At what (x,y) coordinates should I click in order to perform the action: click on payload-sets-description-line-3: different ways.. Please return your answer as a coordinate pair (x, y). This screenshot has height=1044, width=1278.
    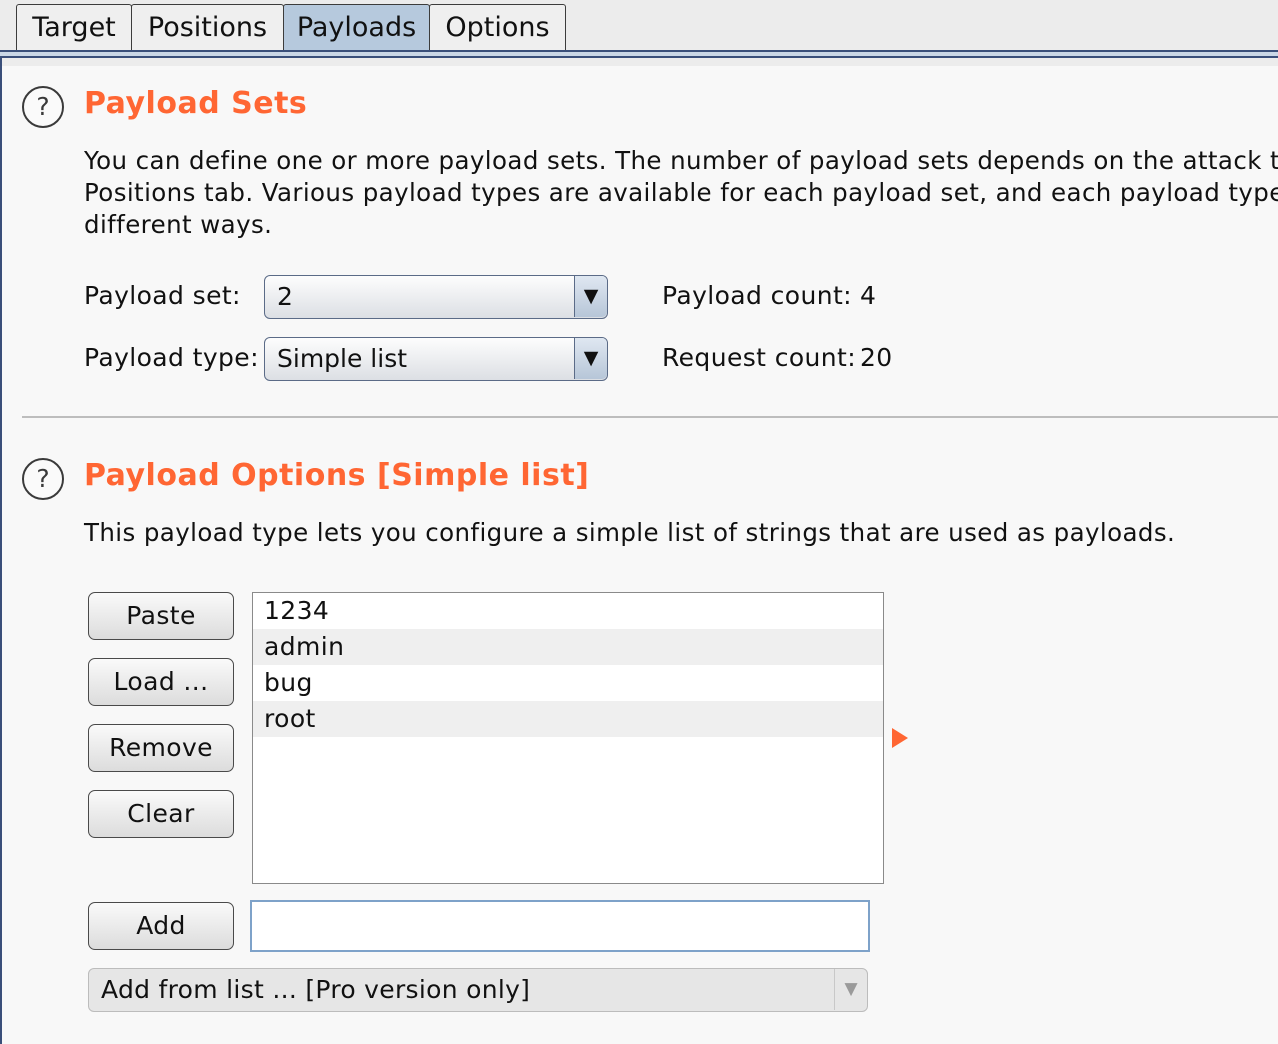
    Looking at the image, I should click on (178, 224).